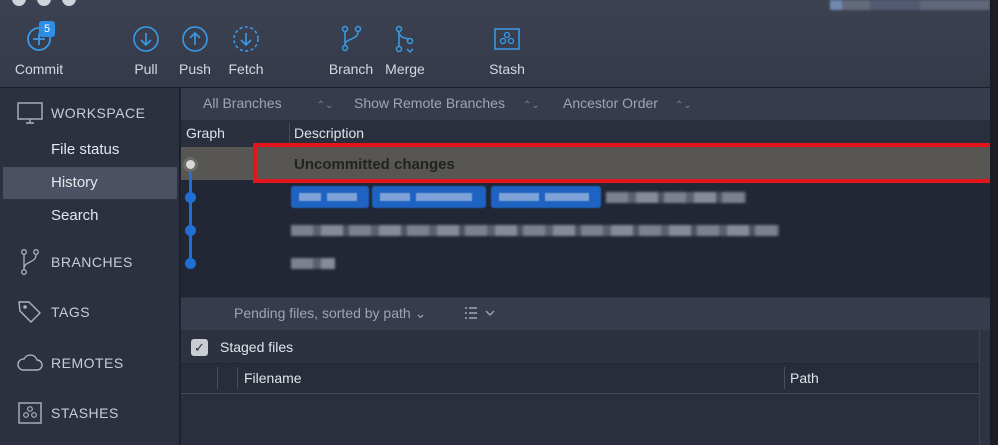  I want to click on push-label: Push, so click(195, 69).